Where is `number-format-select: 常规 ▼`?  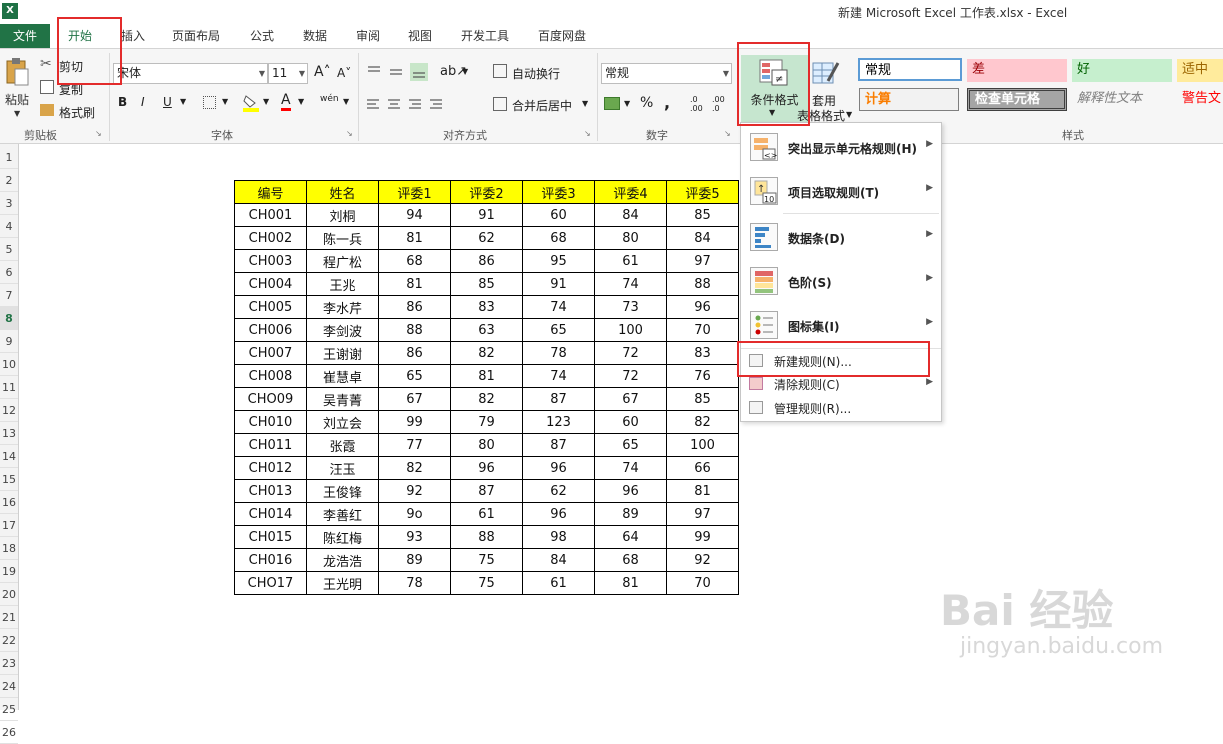 number-format-select: 常规 ▼ is located at coordinates (666, 73).